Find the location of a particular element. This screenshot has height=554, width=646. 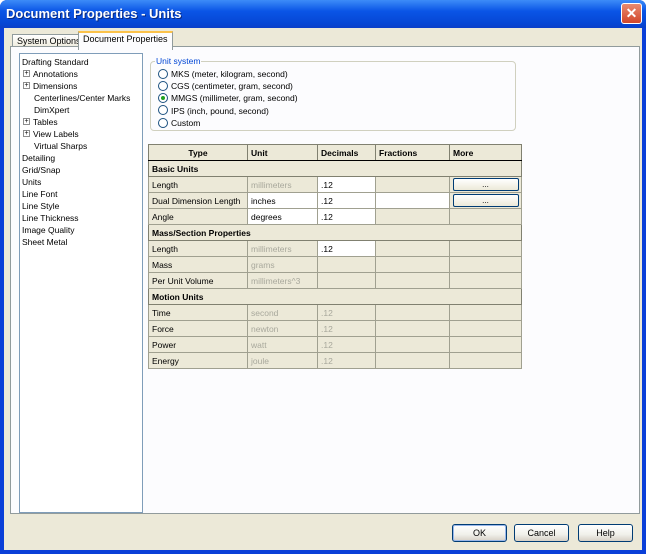

tree-item: + Dimensions is located at coordinates (81, 86).